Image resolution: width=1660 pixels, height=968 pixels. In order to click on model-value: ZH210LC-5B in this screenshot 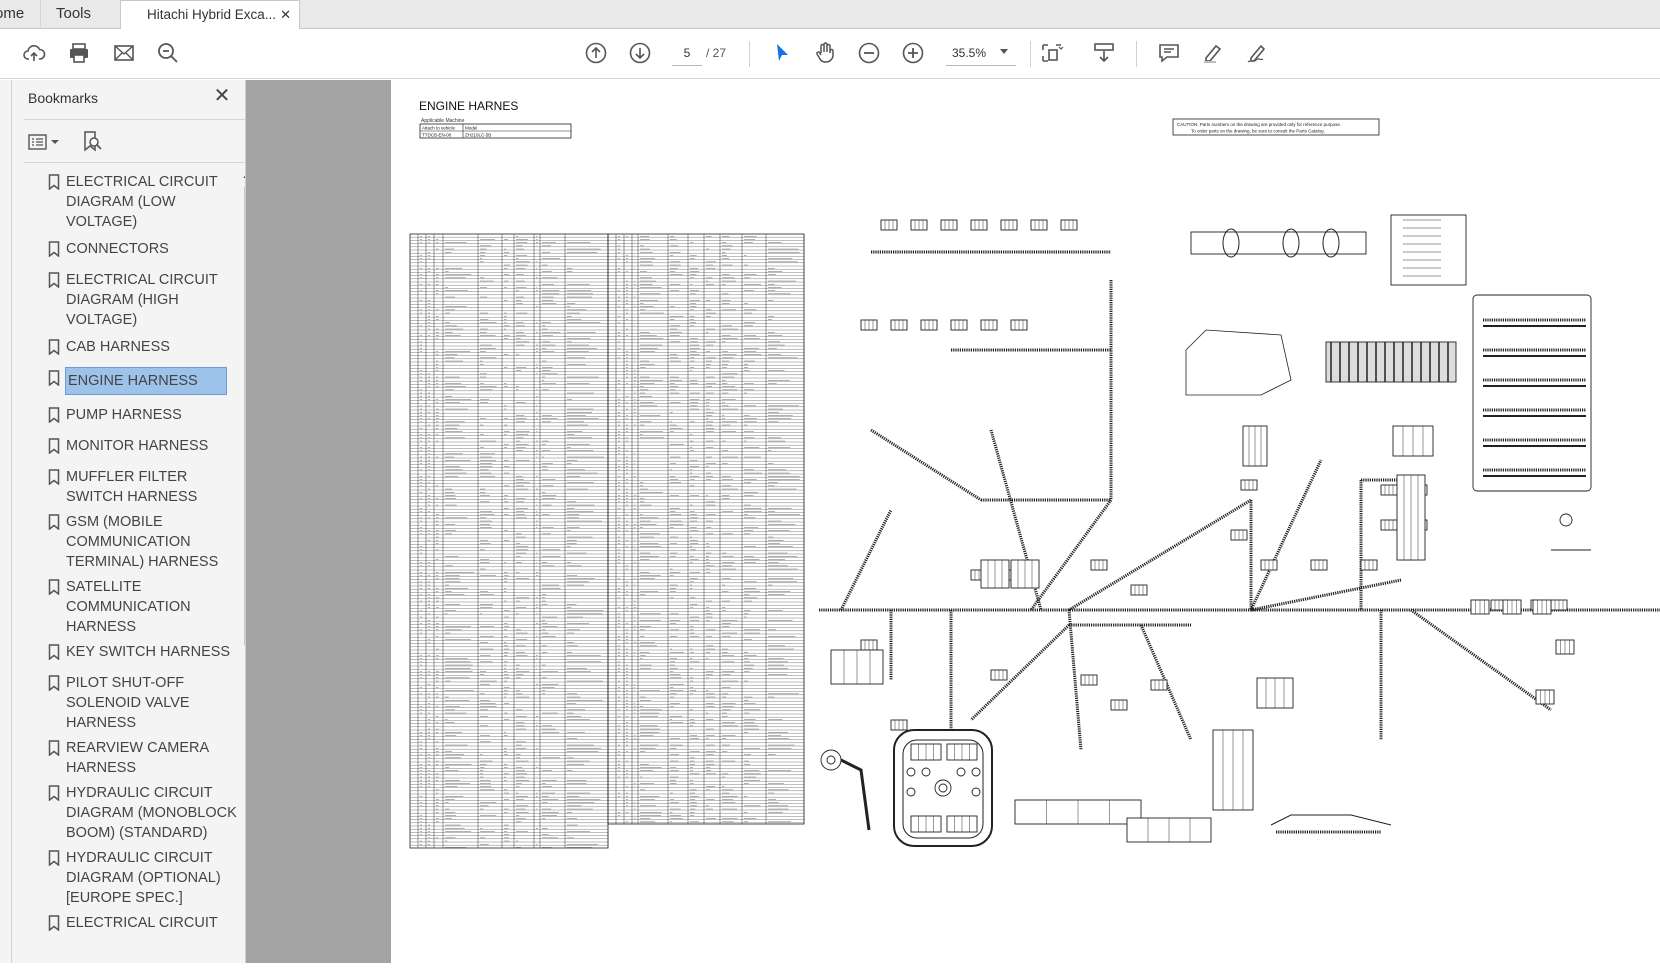, I will do `click(478, 135)`.